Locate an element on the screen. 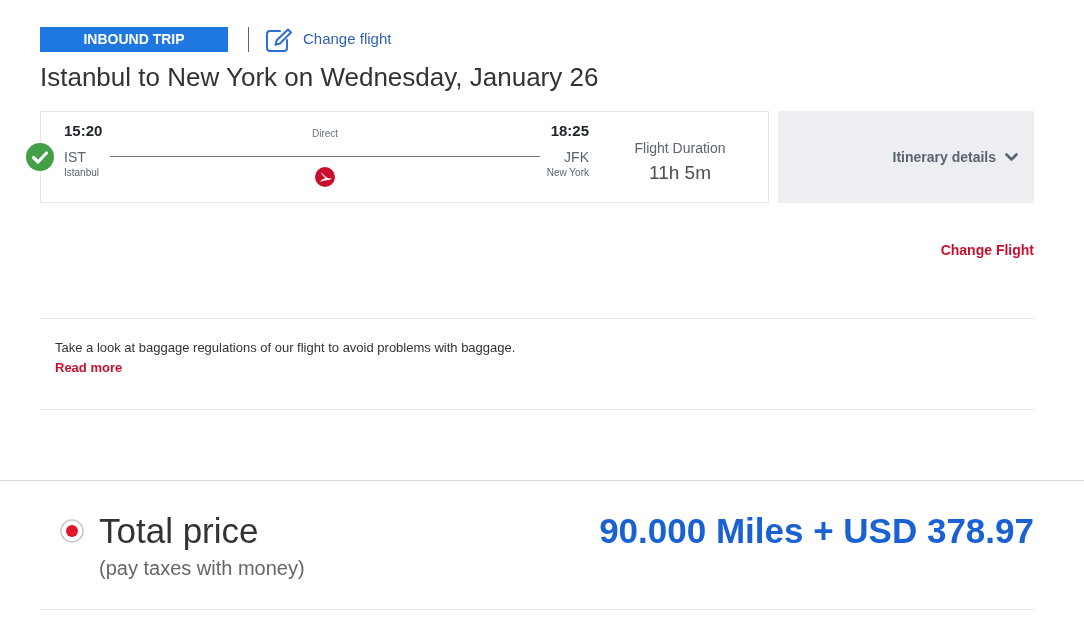 The height and width of the screenshot is (624, 1084). bird-logo-icon is located at coordinates (325, 177).